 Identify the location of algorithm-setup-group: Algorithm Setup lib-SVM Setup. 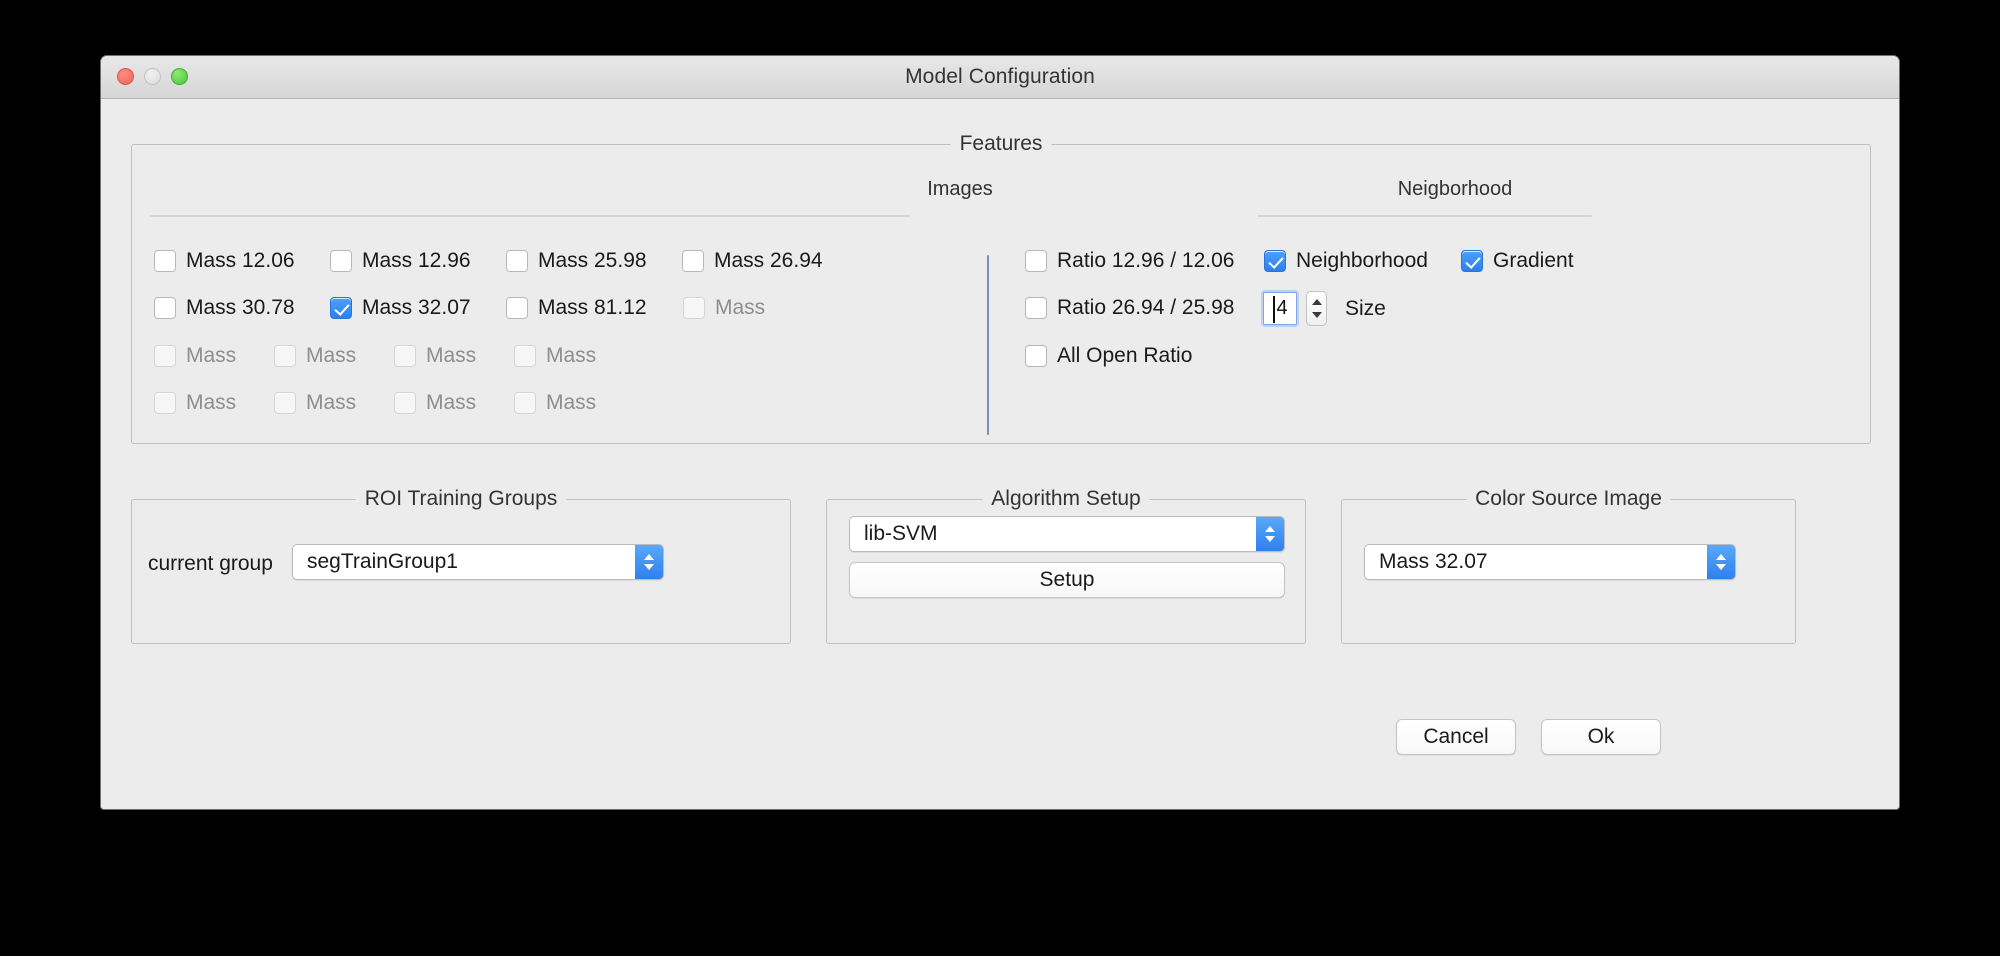
(1066, 565).